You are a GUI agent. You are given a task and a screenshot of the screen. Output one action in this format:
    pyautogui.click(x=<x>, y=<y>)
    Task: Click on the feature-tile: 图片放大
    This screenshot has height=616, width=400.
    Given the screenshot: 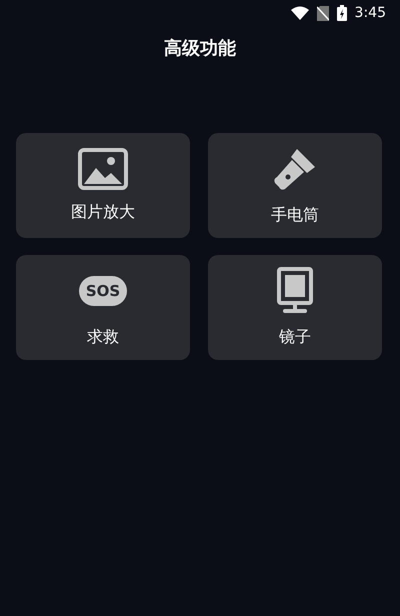 What is the action you would take?
    pyautogui.click(x=103, y=185)
    